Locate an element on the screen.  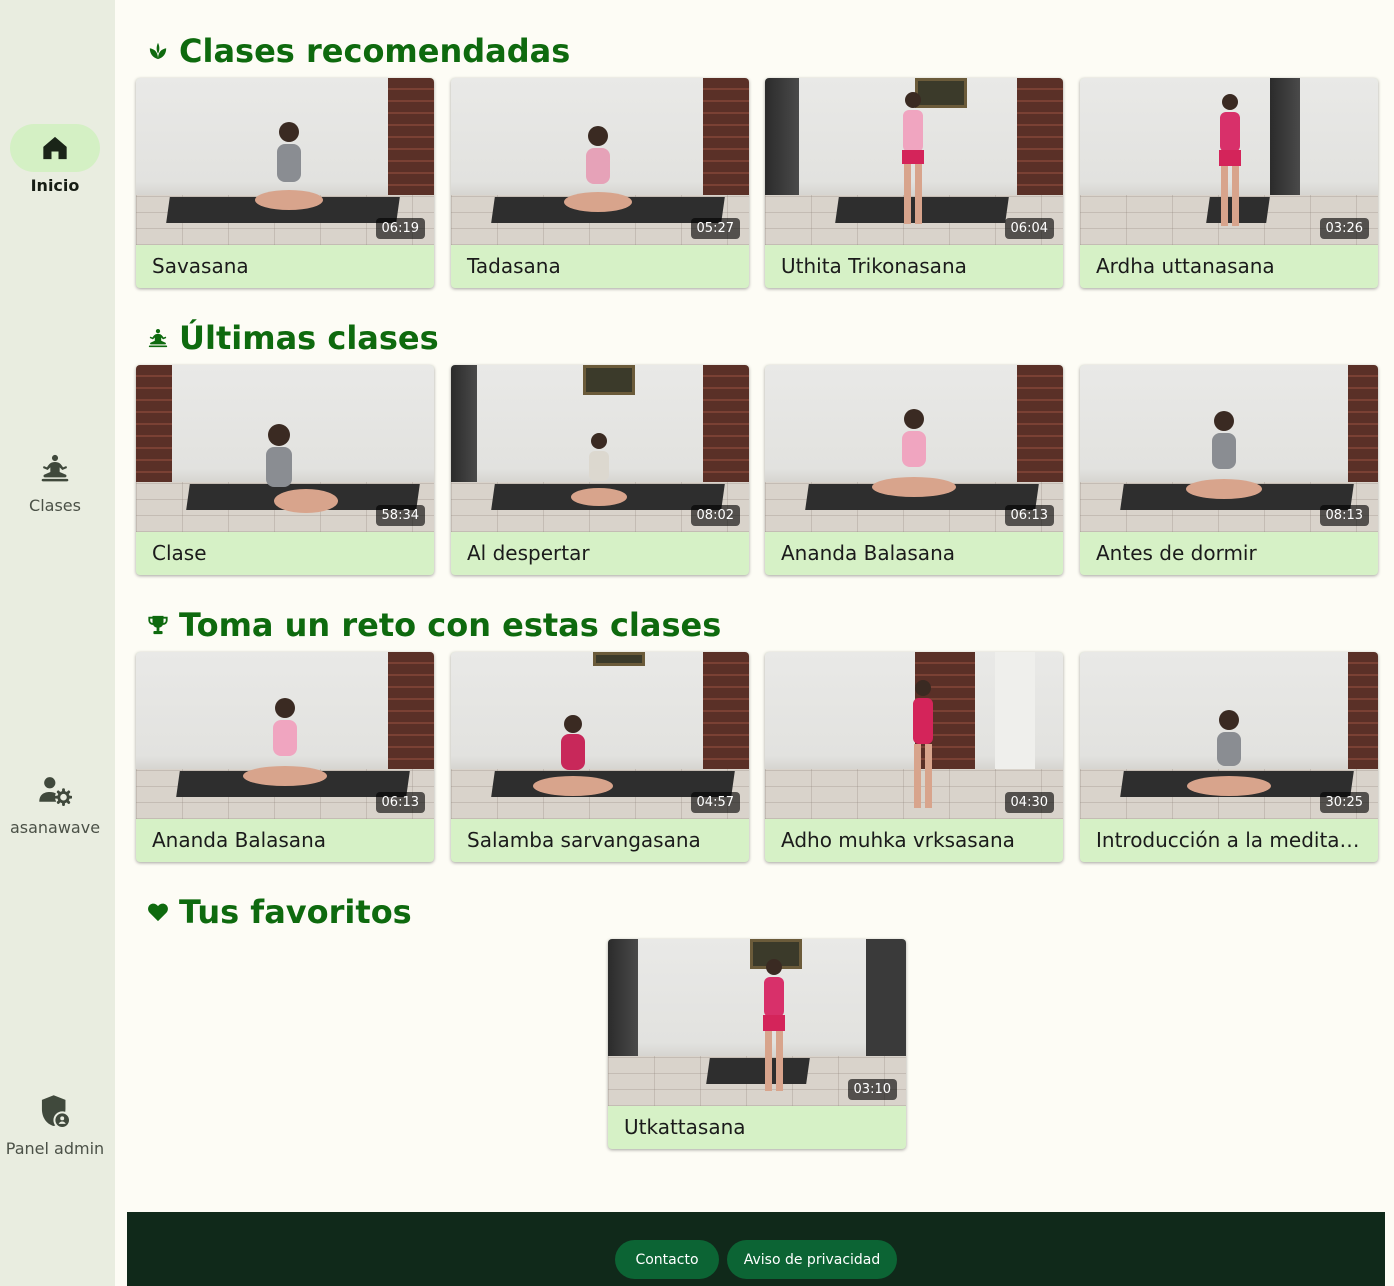
video-thumbnail: 06:04 is located at coordinates (914, 161).